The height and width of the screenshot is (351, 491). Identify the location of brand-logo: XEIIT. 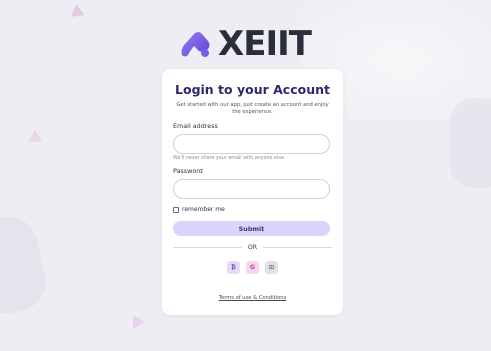
(248, 44).